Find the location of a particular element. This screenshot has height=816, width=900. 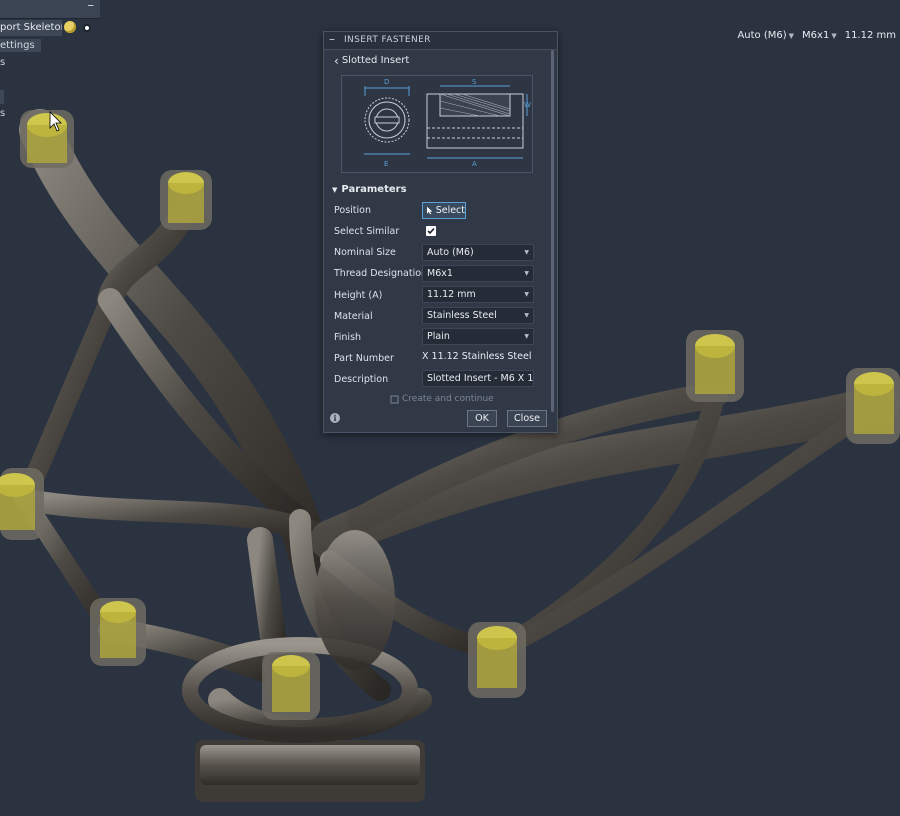

thread-designation-dropdown: M6x1 ▼ is located at coordinates (478, 273).